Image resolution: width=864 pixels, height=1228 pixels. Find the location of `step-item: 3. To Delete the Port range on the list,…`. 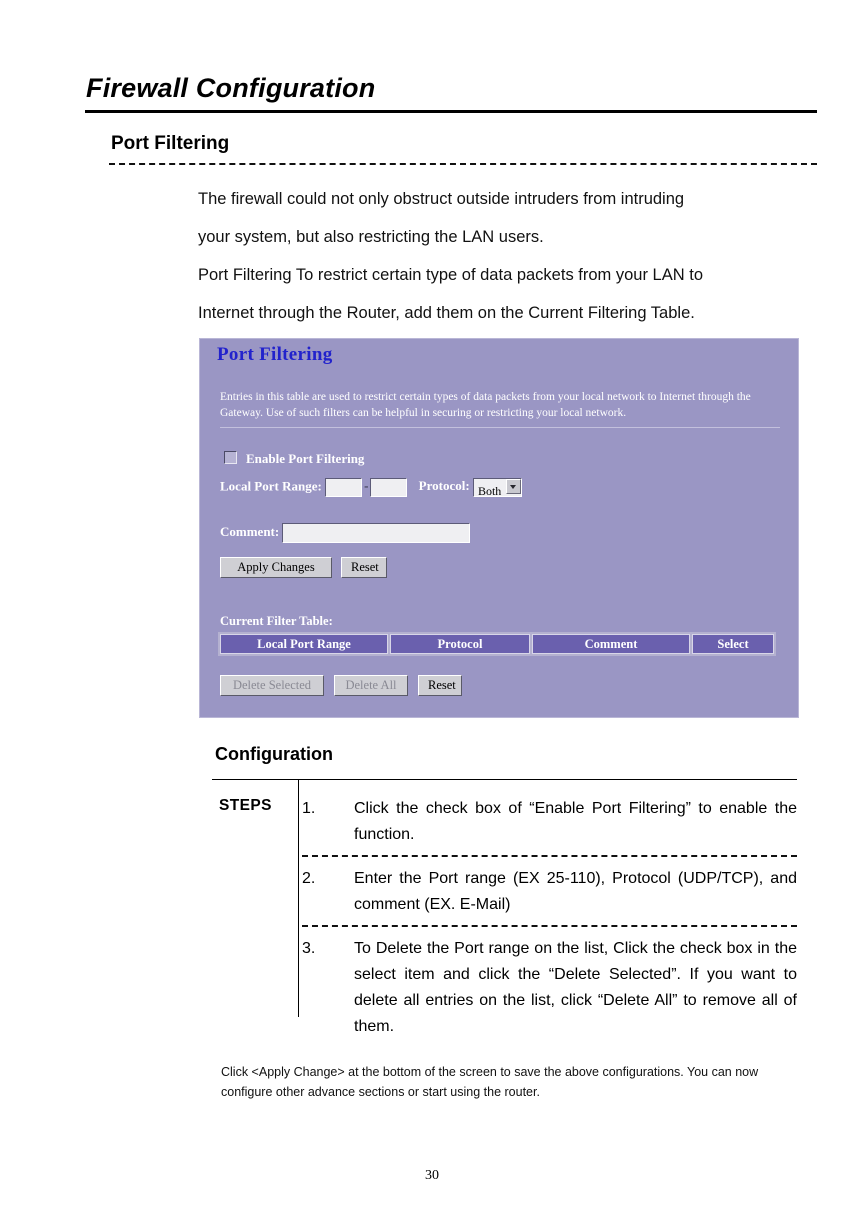

step-item: 3. To Delete the Port range on the list,… is located at coordinates (549, 986).